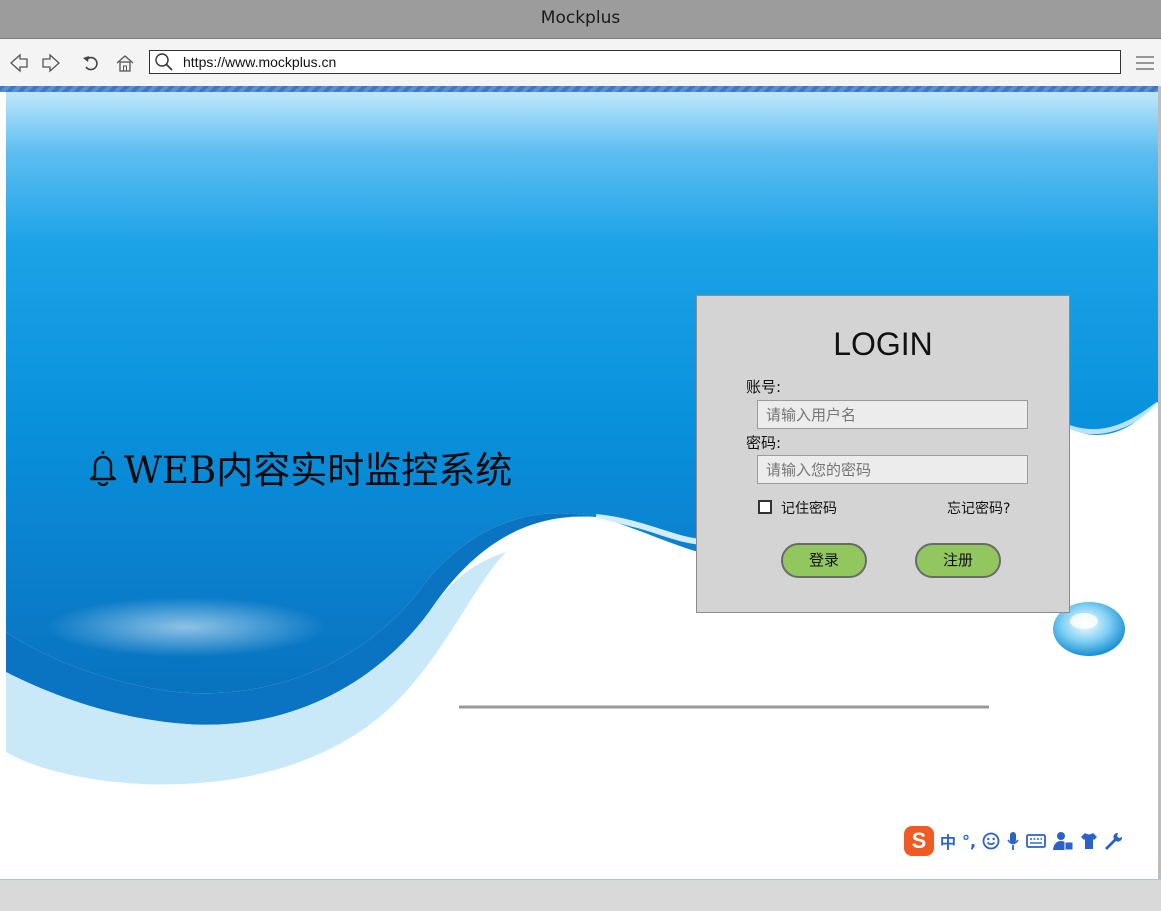 The height and width of the screenshot is (911, 1161). Describe the element at coordinates (765, 507) in the screenshot. I see `remember-checkbox` at that location.